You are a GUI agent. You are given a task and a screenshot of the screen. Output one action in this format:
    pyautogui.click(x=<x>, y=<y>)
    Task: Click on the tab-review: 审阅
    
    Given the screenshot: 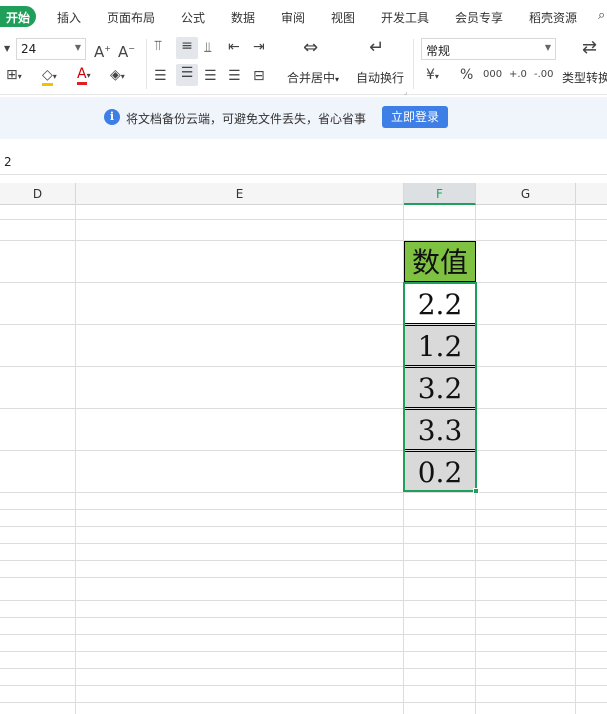 What is the action you would take?
    pyautogui.click(x=293, y=17)
    